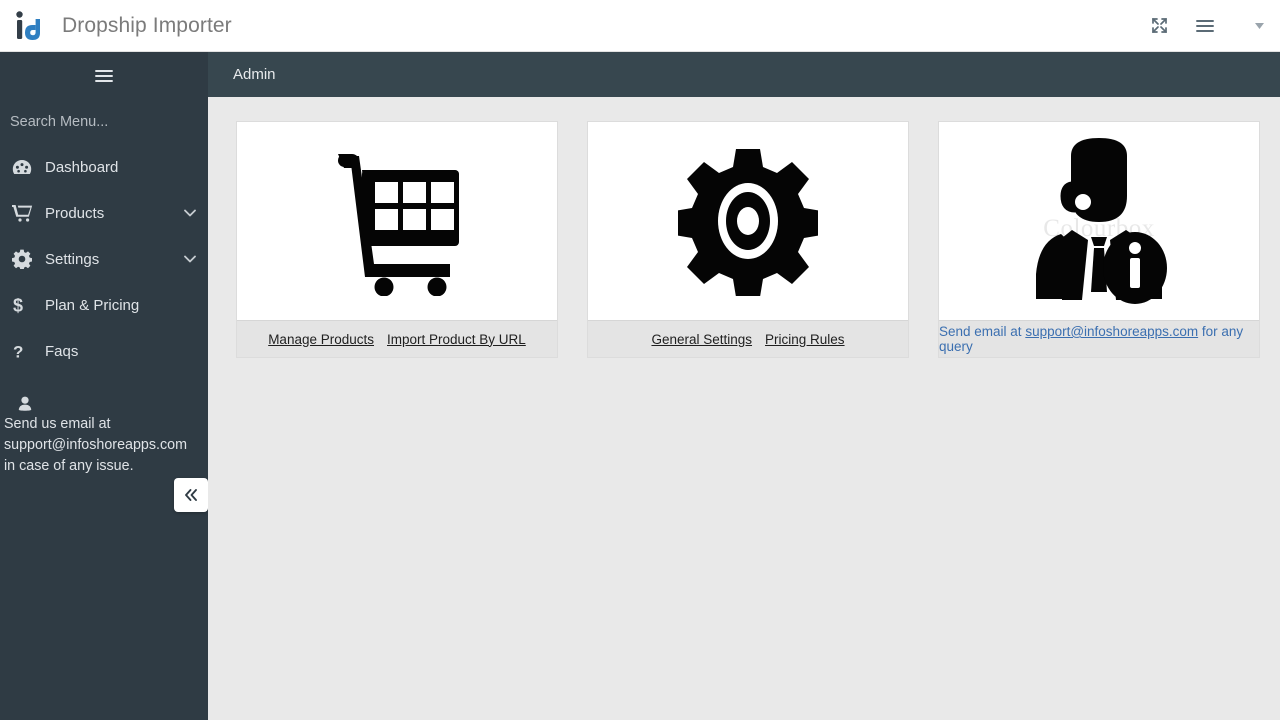  What do you see at coordinates (640, 26) in the screenshot?
I see `app-header: Dropship Importer` at bounding box center [640, 26].